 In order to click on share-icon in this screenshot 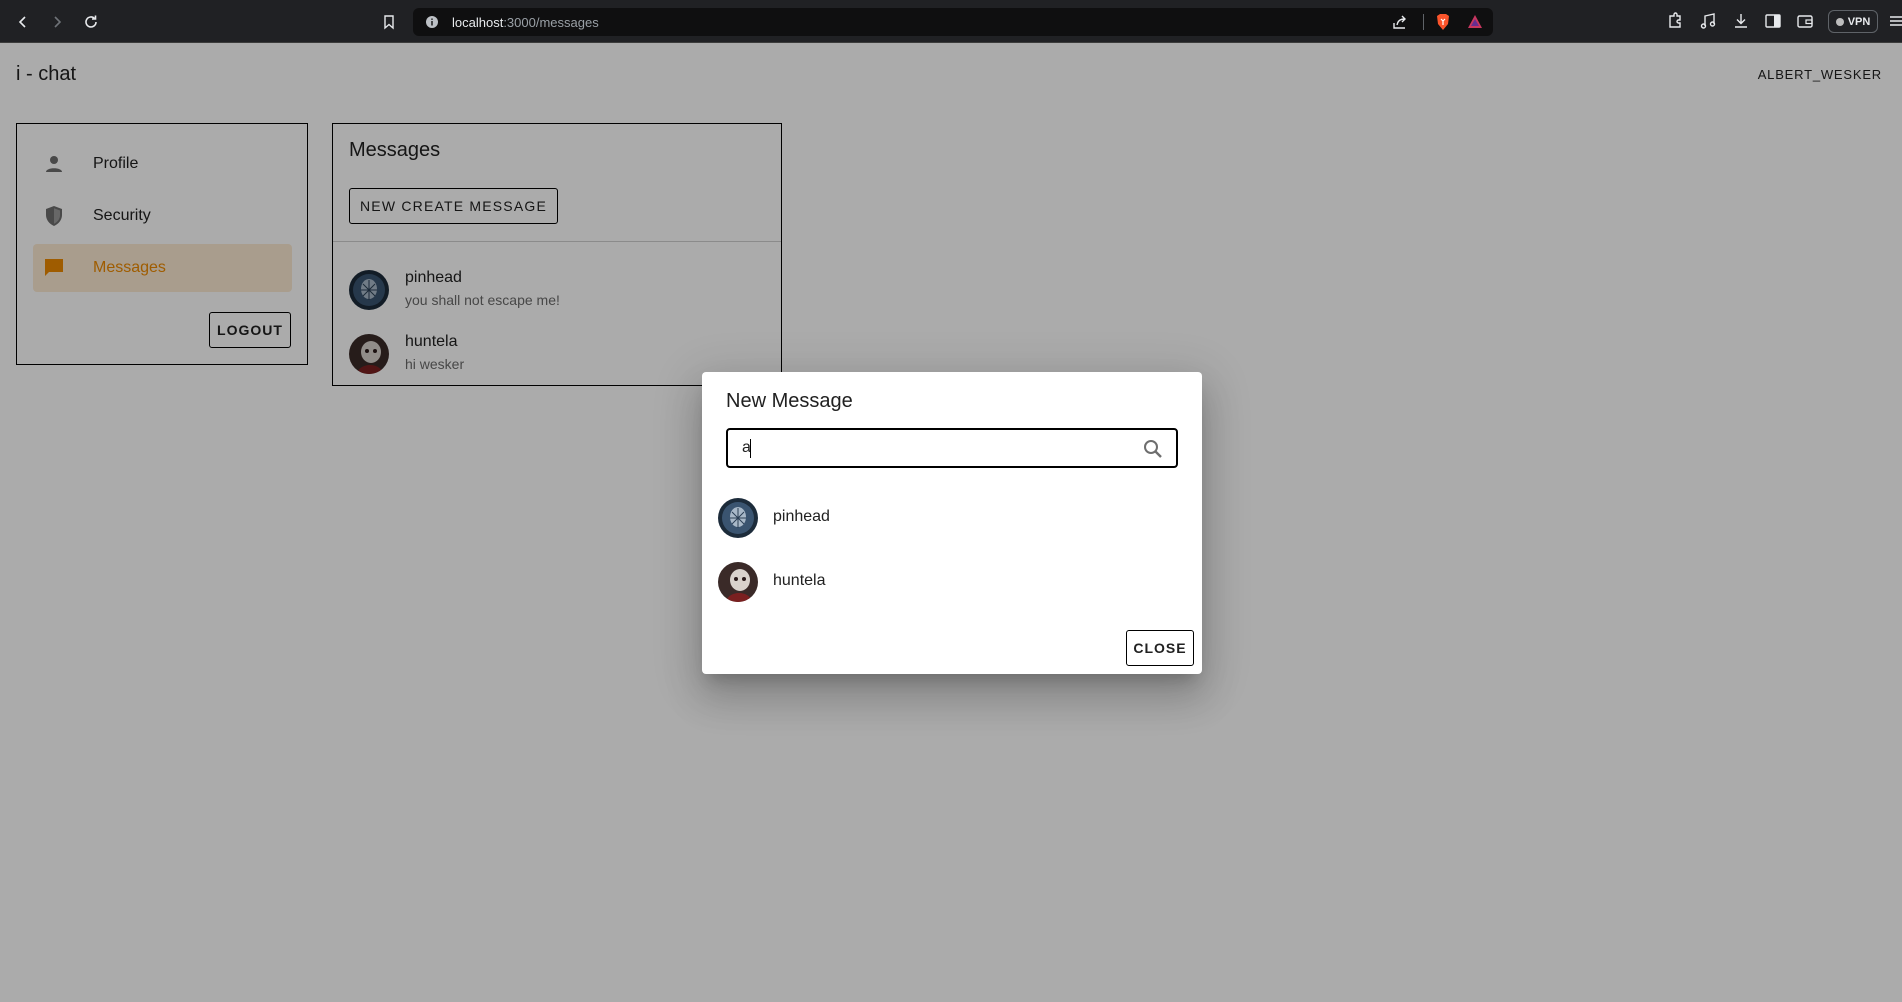, I will do `click(1400, 22)`.